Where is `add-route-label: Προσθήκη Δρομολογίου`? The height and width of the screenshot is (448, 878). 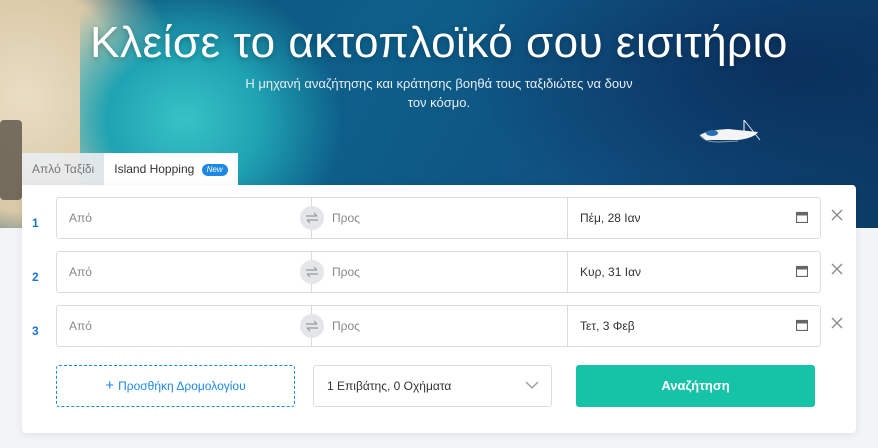 add-route-label: Προσθήκη Δρομολογίου is located at coordinates (182, 386).